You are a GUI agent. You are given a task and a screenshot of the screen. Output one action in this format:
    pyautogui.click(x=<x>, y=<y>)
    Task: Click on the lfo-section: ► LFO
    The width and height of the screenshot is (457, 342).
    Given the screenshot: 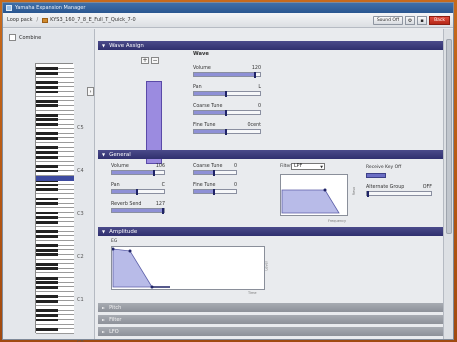 What is the action you would take?
    pyautogui.click(x=271, y=331)
    